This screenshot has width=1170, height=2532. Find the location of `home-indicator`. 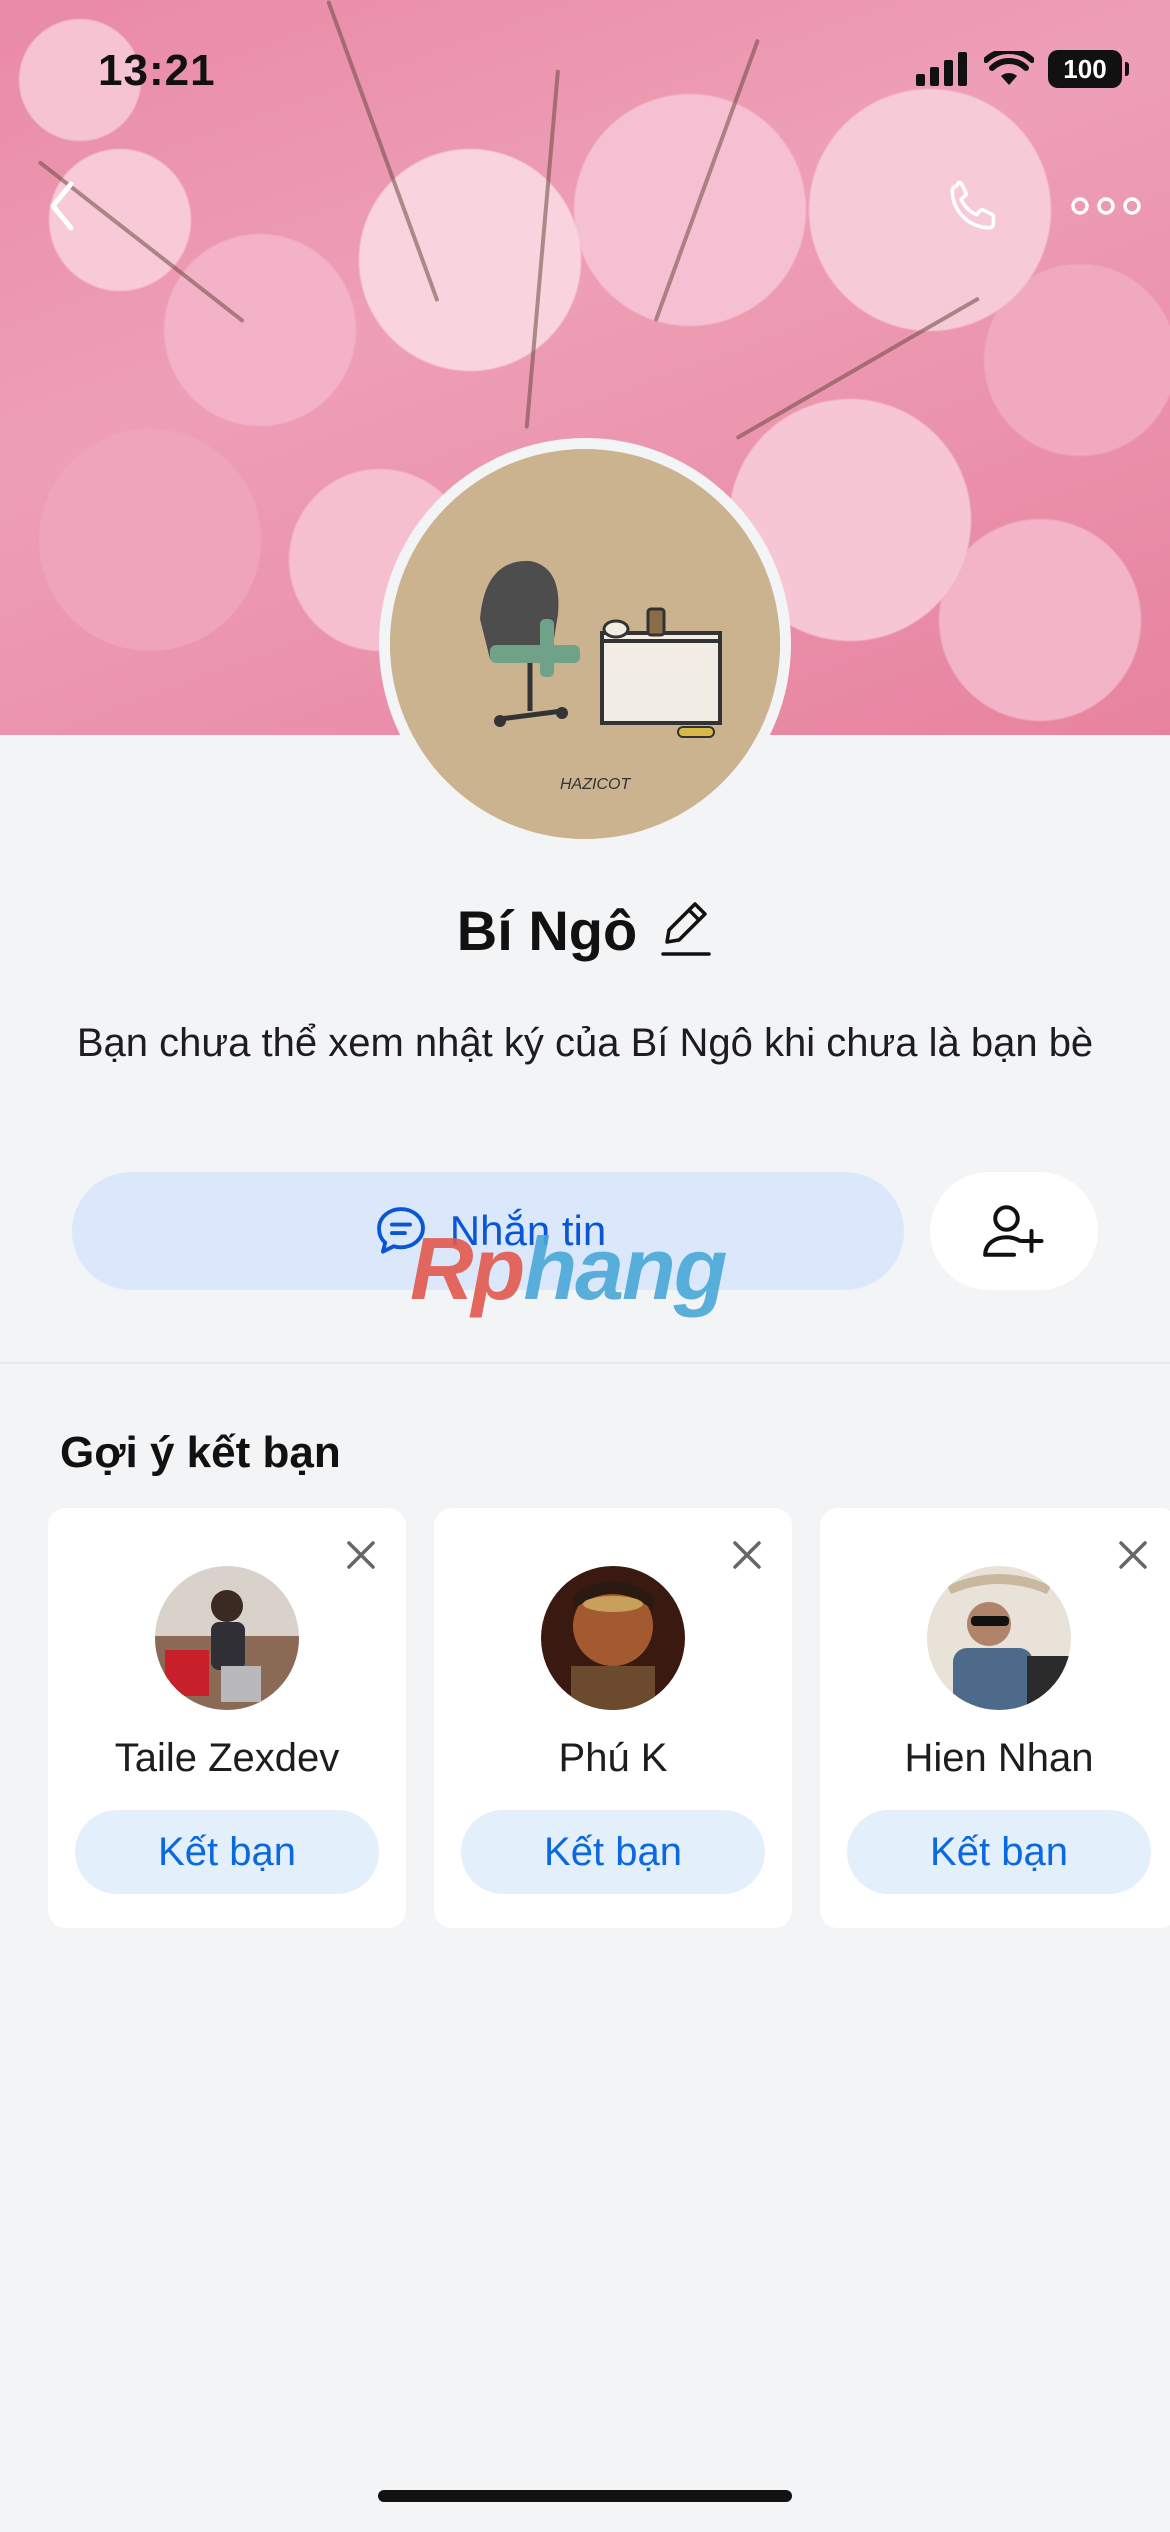

home-indicator is located at coordinates (585, 2496).